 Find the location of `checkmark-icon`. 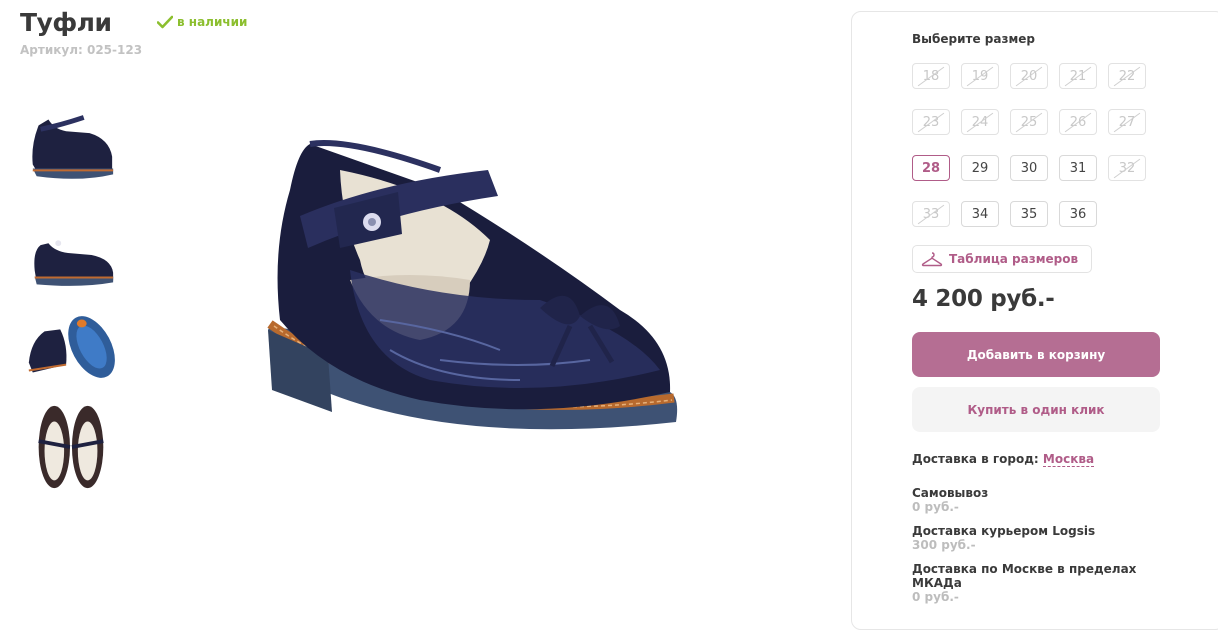

checkmark-icon is located at coordinates (165, 22).